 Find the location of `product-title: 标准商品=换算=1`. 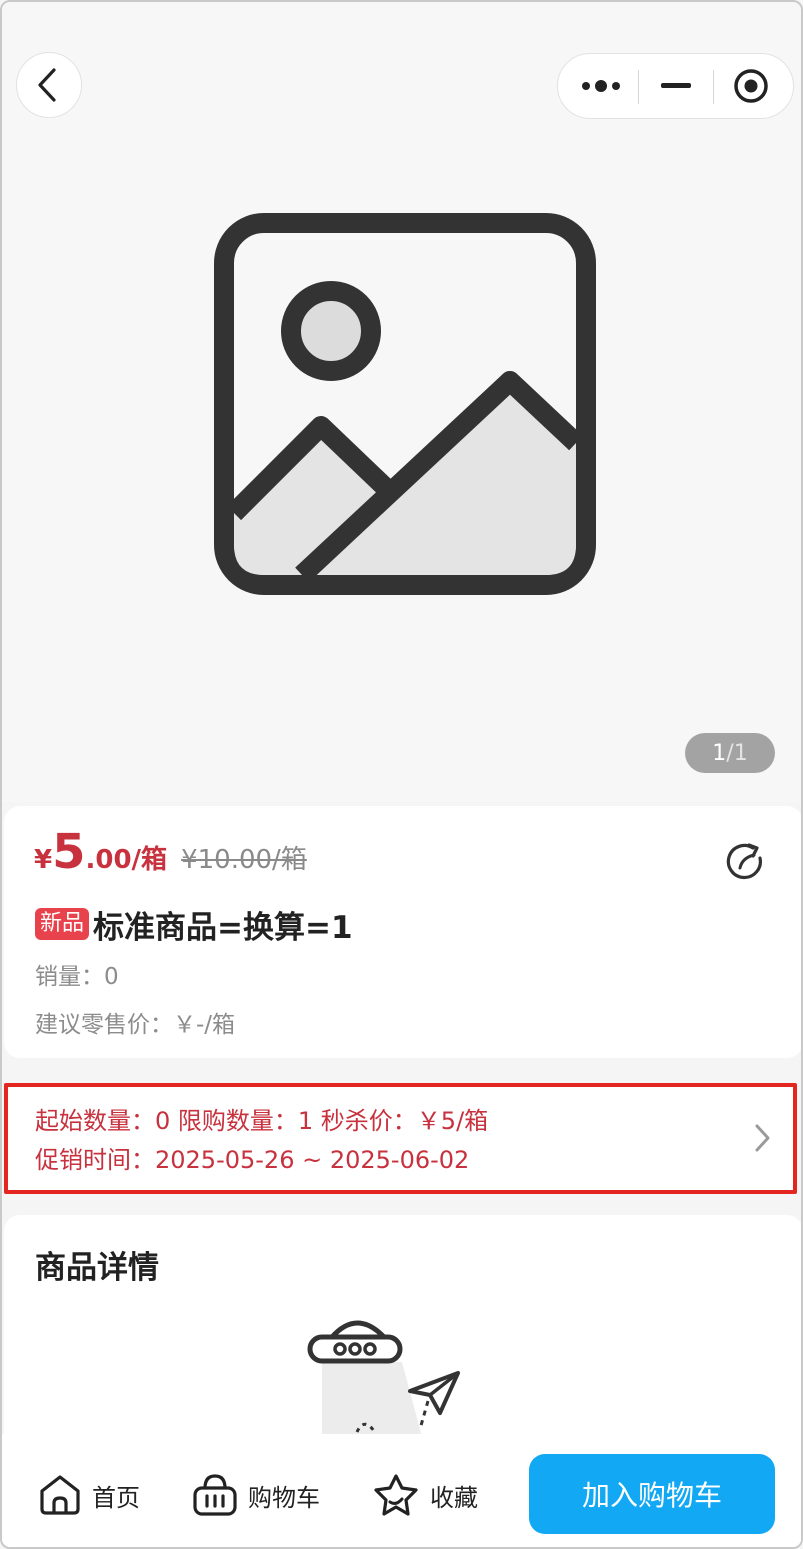

product-title: 标准商品=换算=1 is located at coordinates (223, 927).